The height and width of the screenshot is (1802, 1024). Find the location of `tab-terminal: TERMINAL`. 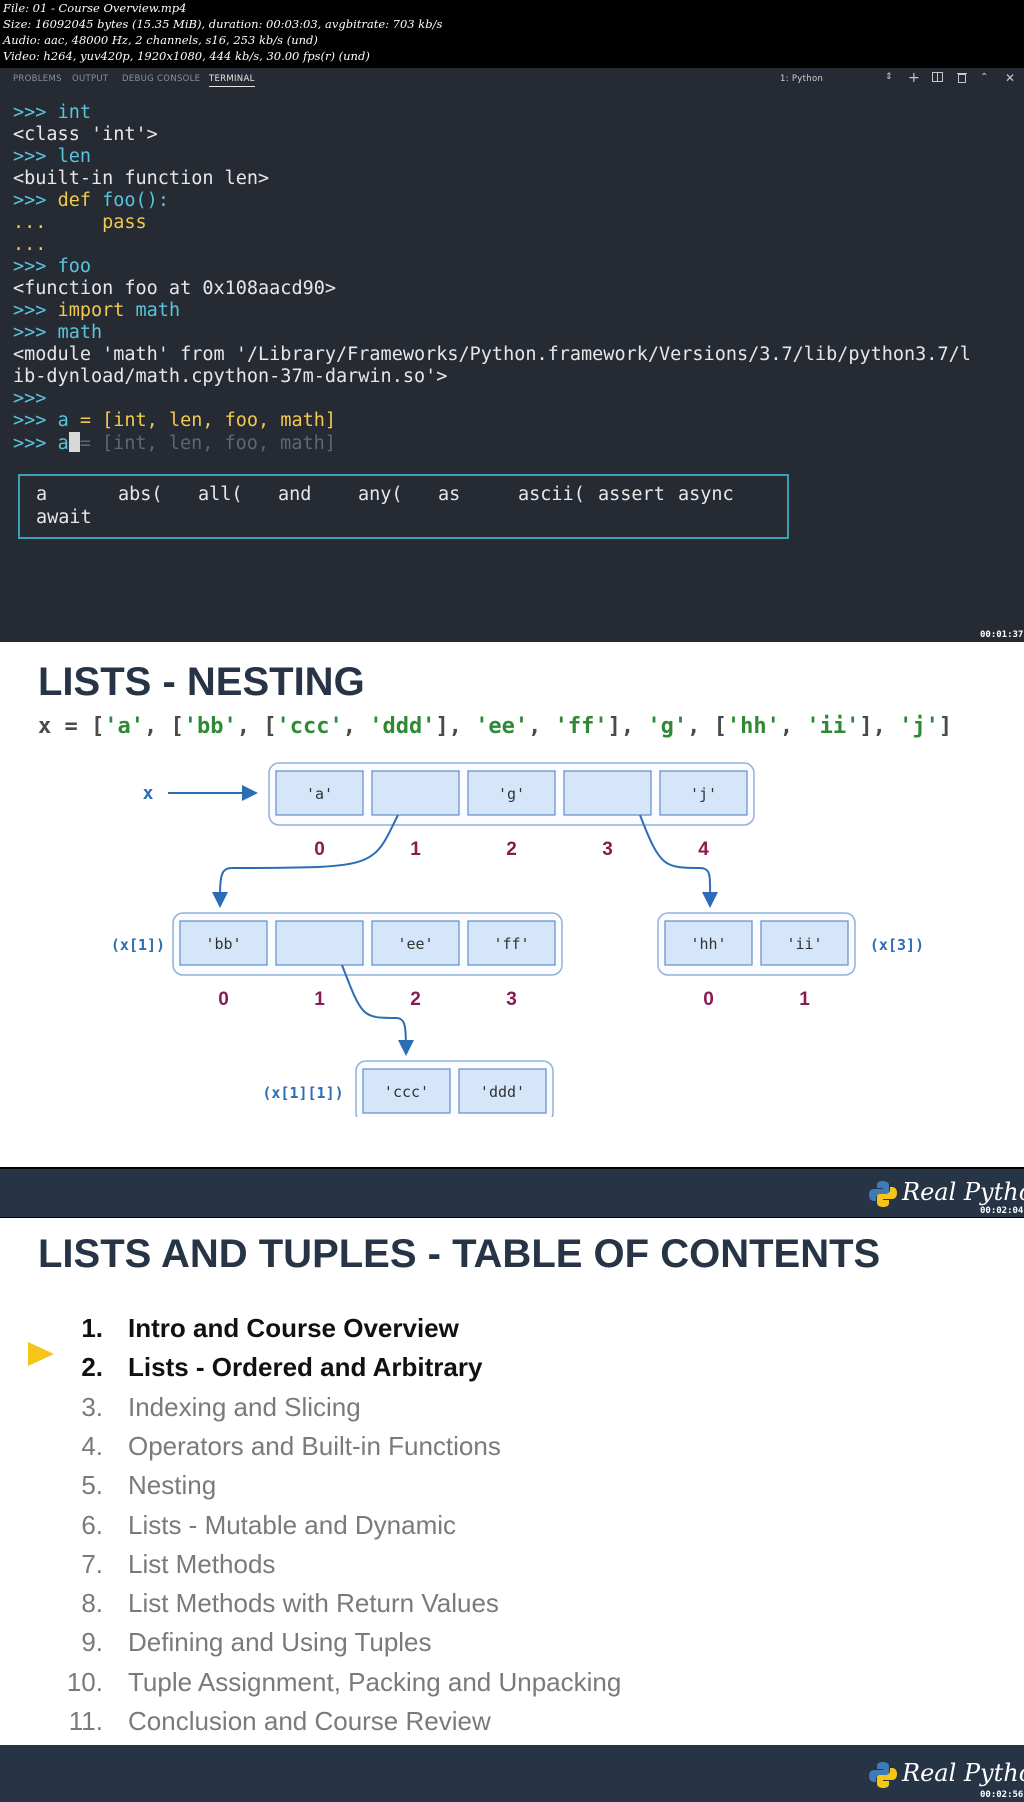

tab-terminal: TERMINAL is located at coordinates (232, 80).